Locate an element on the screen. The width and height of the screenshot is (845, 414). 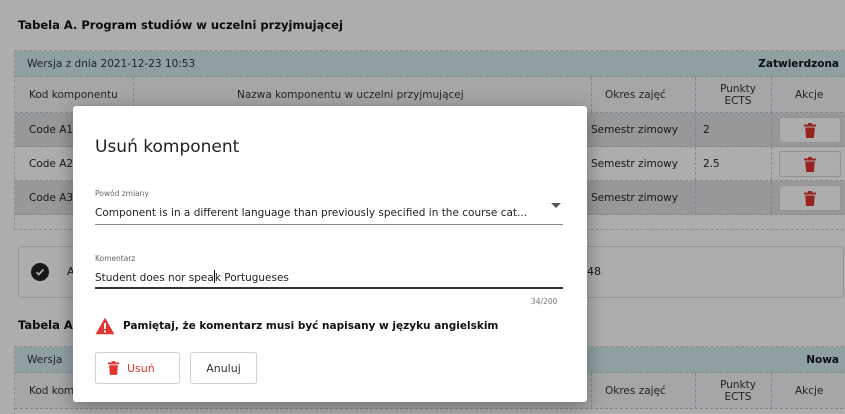
comment-input: Student does nor speak Portugueses is located at coordinates (329, 277).